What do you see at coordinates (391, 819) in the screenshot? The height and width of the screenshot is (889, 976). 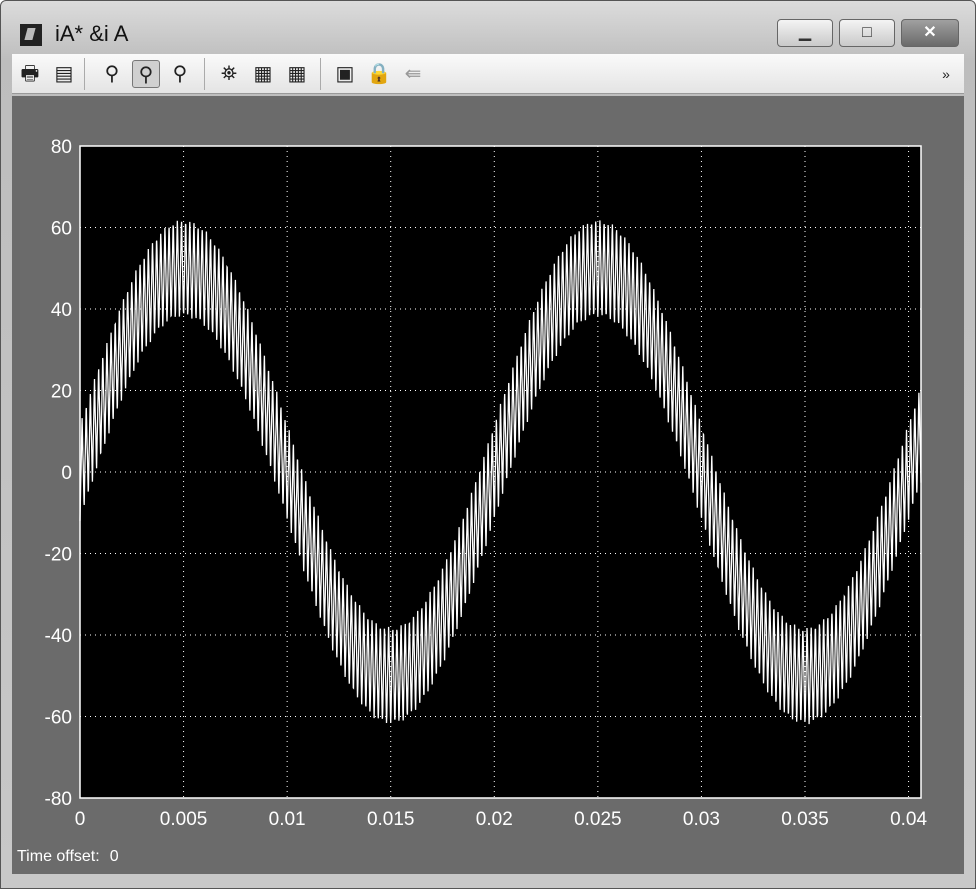 I see `x-tick-label: 0.015` at bounding box center [391, 819].